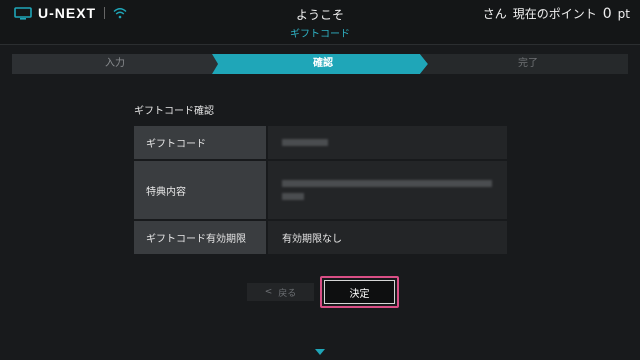  What do you see at coordinates (305, 142) in the screenshot?
I see `redacted-gift-code` at bounding box center [305, 142].